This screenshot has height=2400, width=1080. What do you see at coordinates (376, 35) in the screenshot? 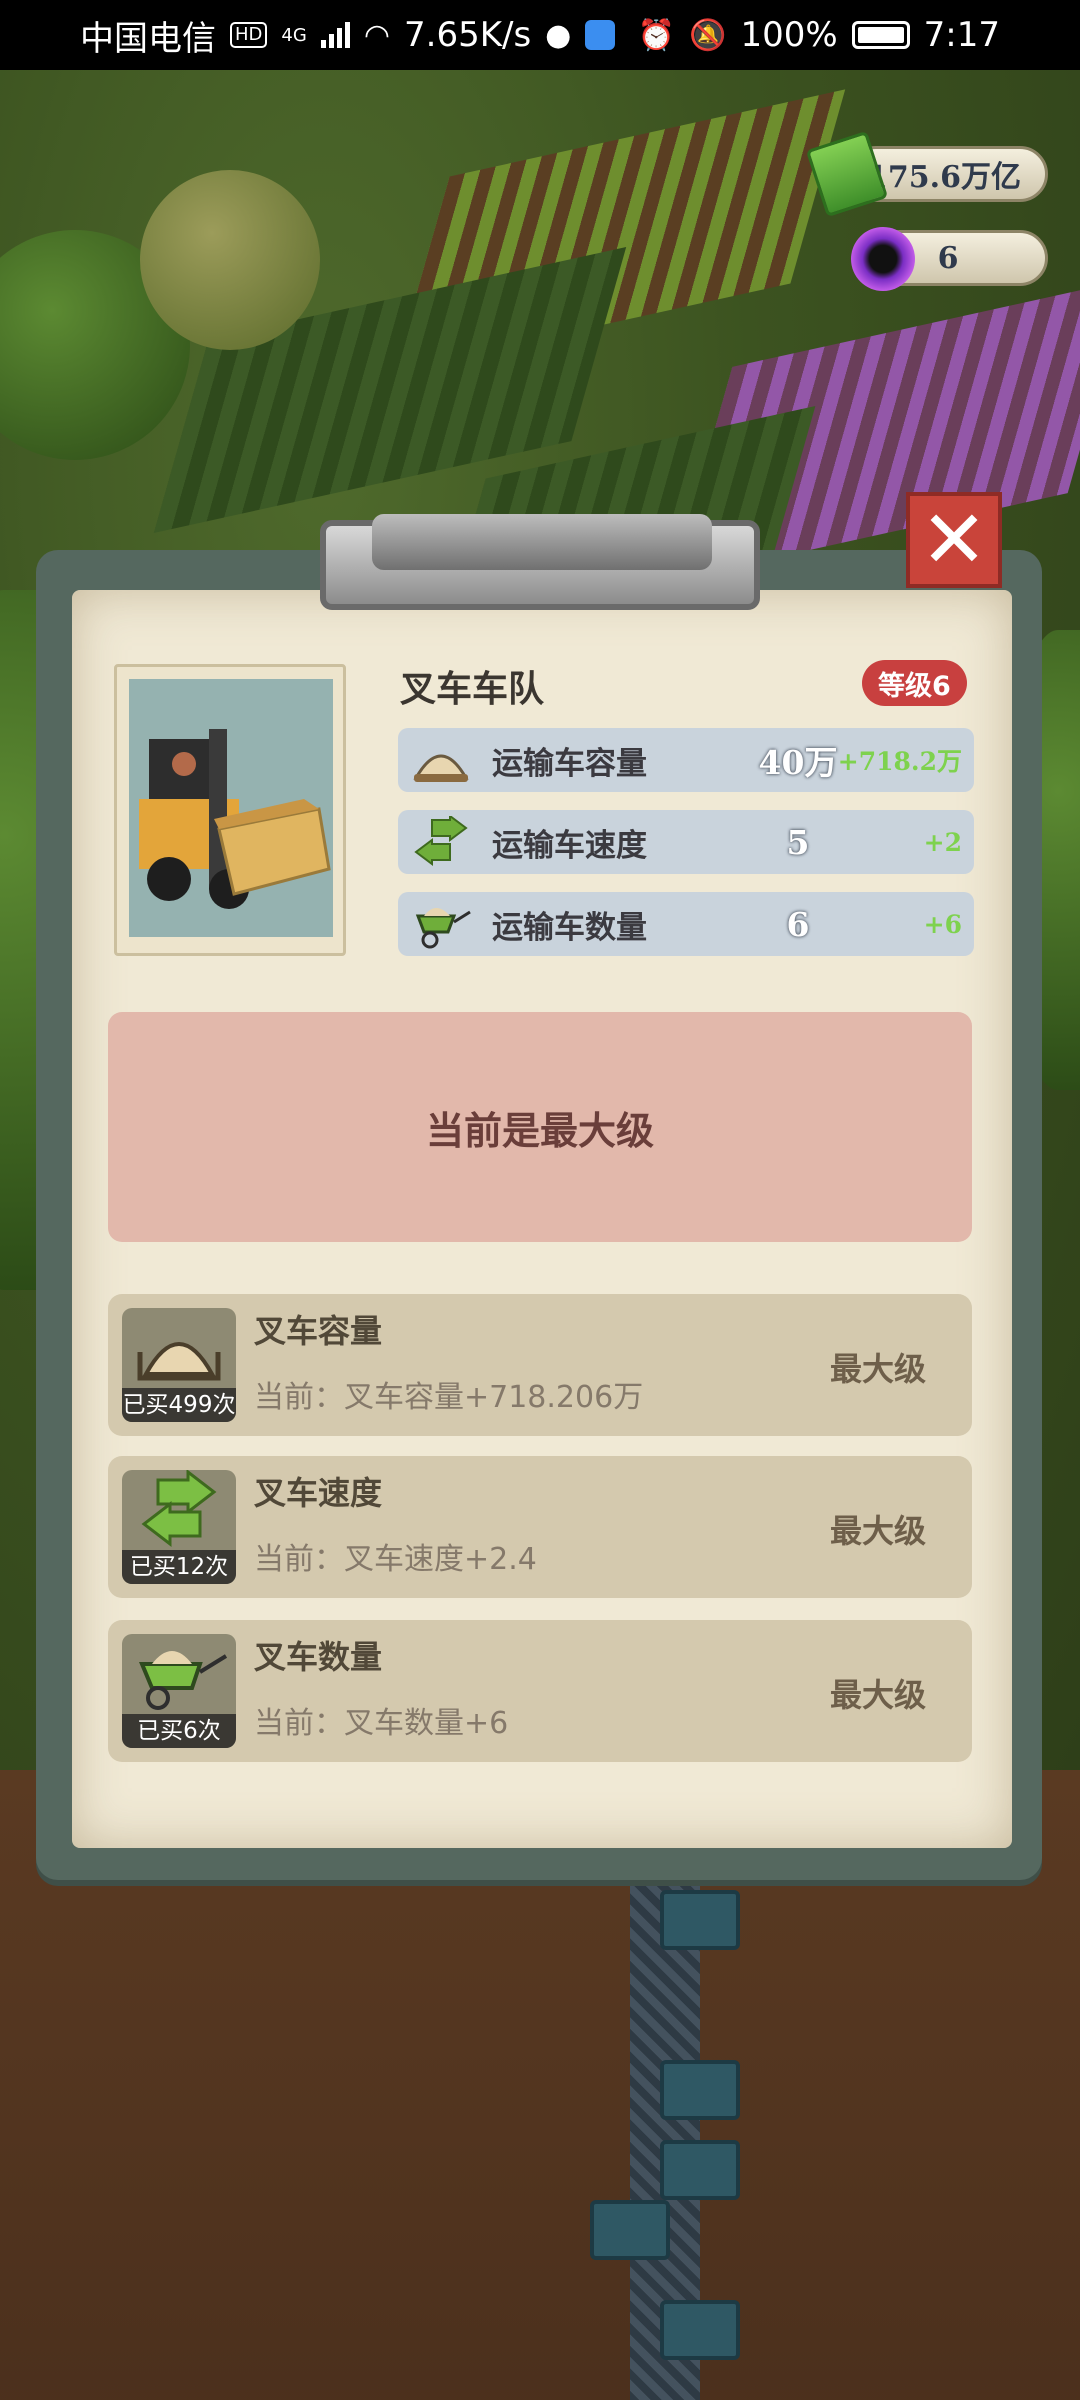
I see `wifi-icon: ◠` at bounding box center [376, 35].